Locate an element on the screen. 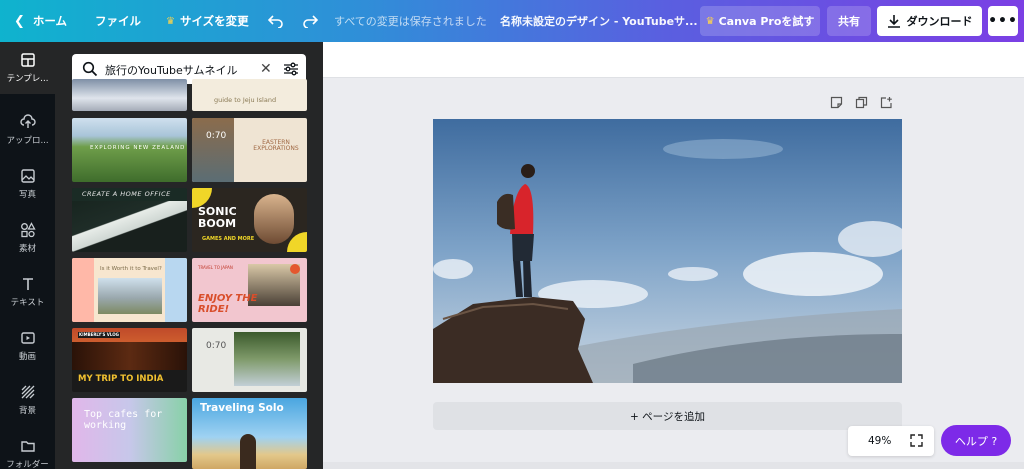 This screenshot has height=469, width=1024. template-thumbnail: Is it Worth it to Travel? is located at coordinates (129, 290).